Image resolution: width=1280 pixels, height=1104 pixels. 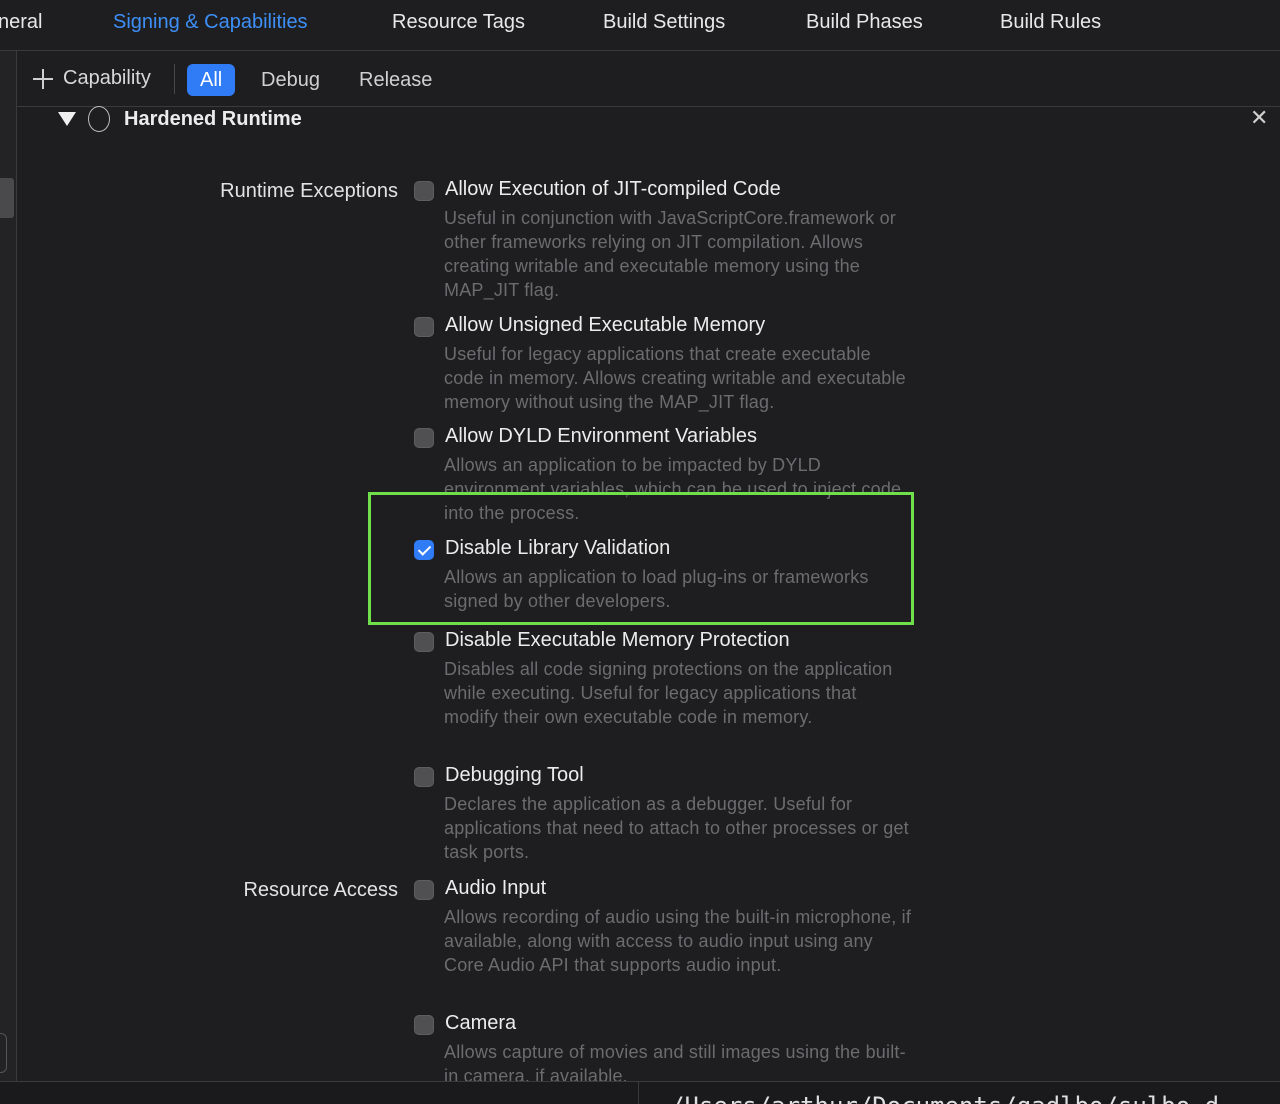 I want to click on debugging-tool-checkbox, so click(x=424, y=777).